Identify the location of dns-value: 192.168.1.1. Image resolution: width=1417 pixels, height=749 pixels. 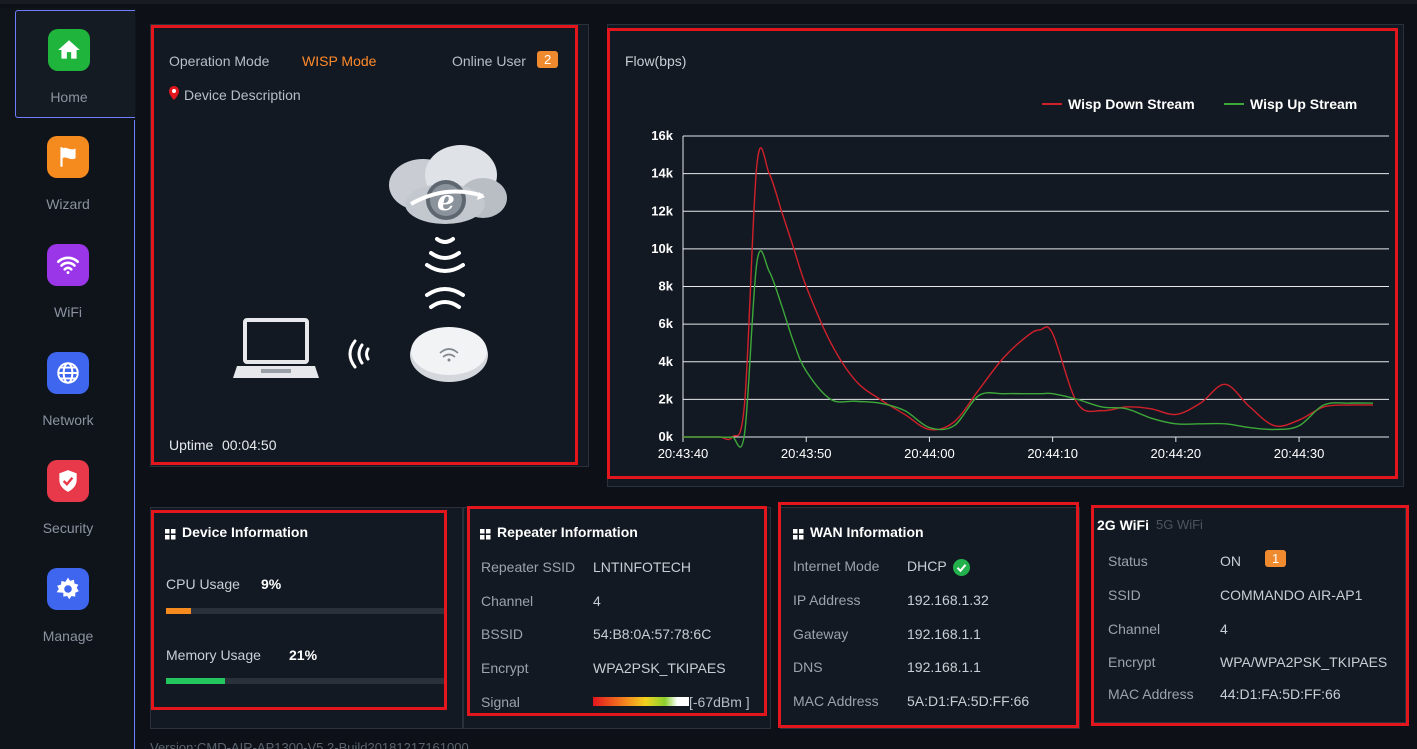
(944, 667).